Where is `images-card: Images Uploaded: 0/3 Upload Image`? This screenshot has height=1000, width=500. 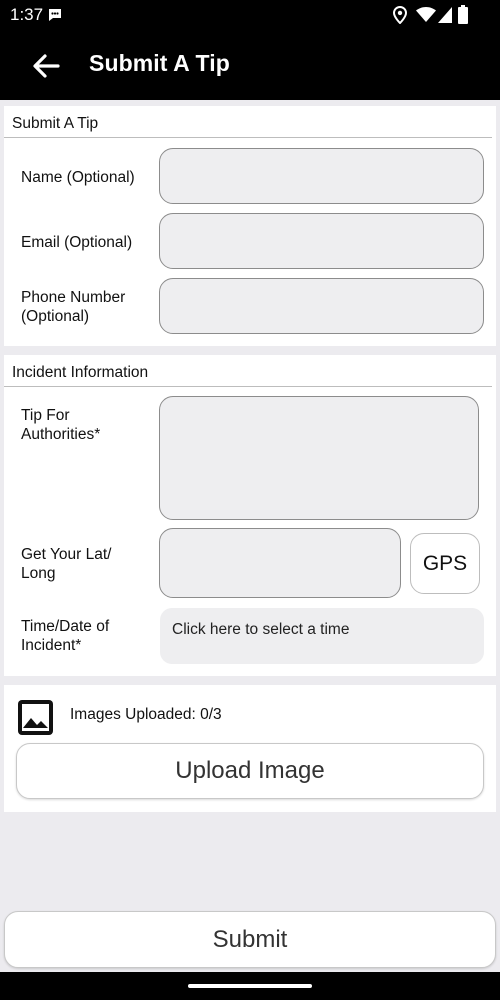 images-card: Images Uploaded: 0/3 Upload Image is located at coordinates (250, 748).